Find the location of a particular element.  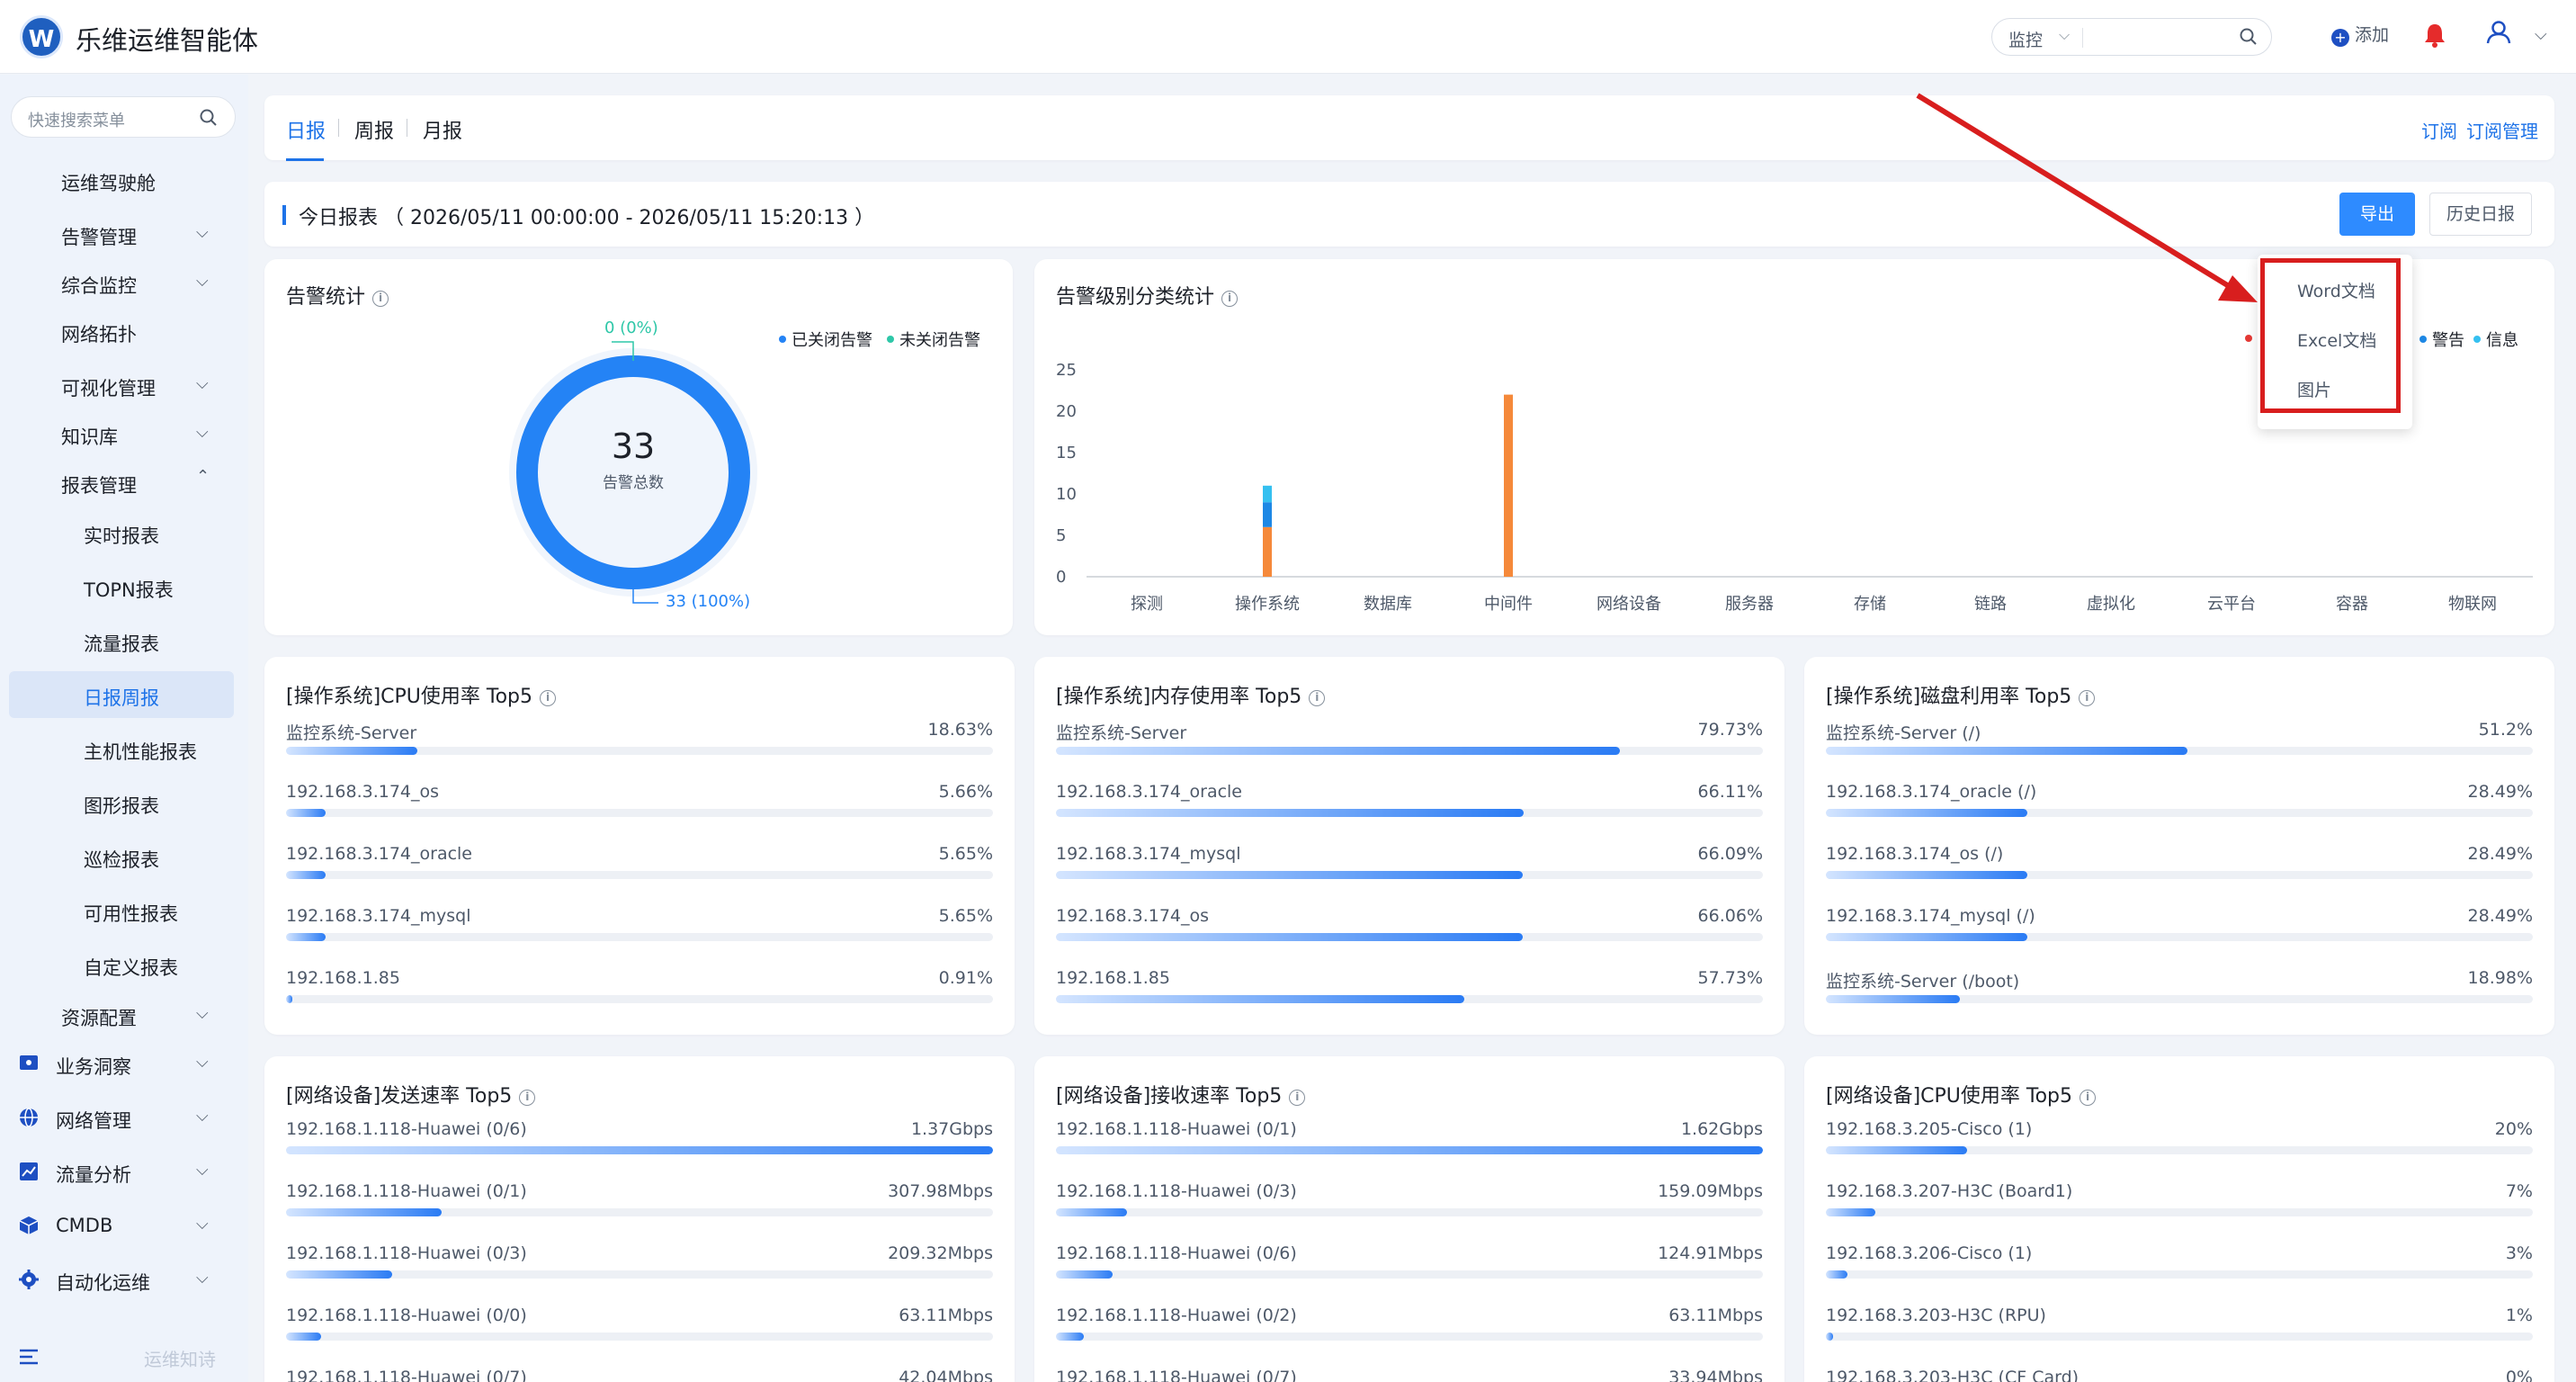

y-tick-label: 5 is located at coordinates (1061, 535).